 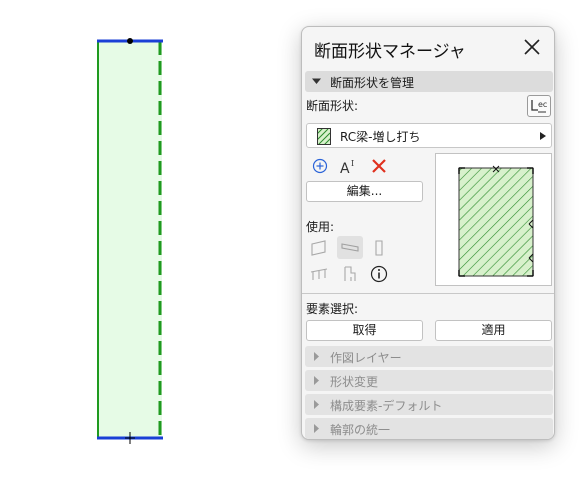 I want to click on beam-use-icon, so click(x=350, y=247).